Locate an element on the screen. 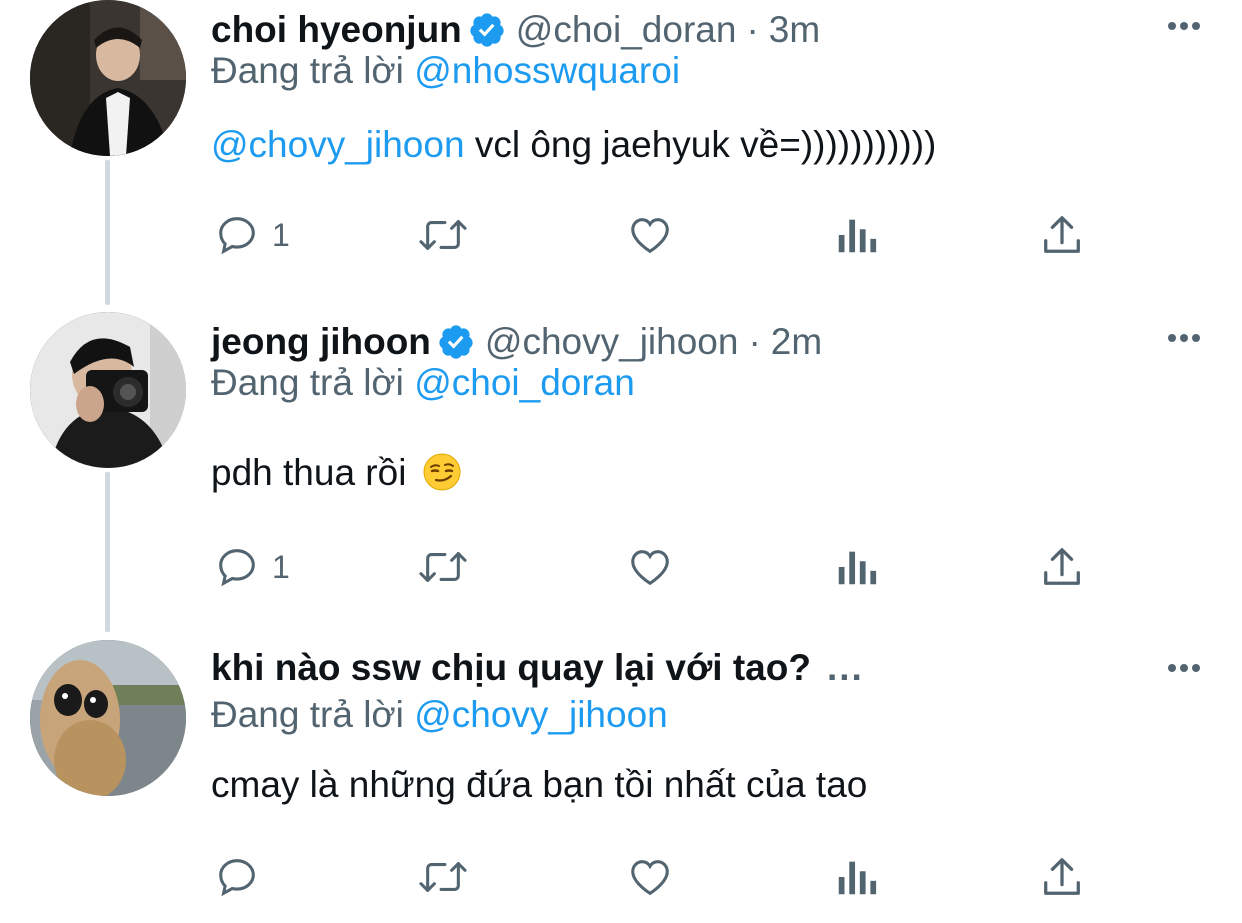 The image size is (1242, 923). tweet-text: pdh thua rồi is located at coordinates (336, 473).